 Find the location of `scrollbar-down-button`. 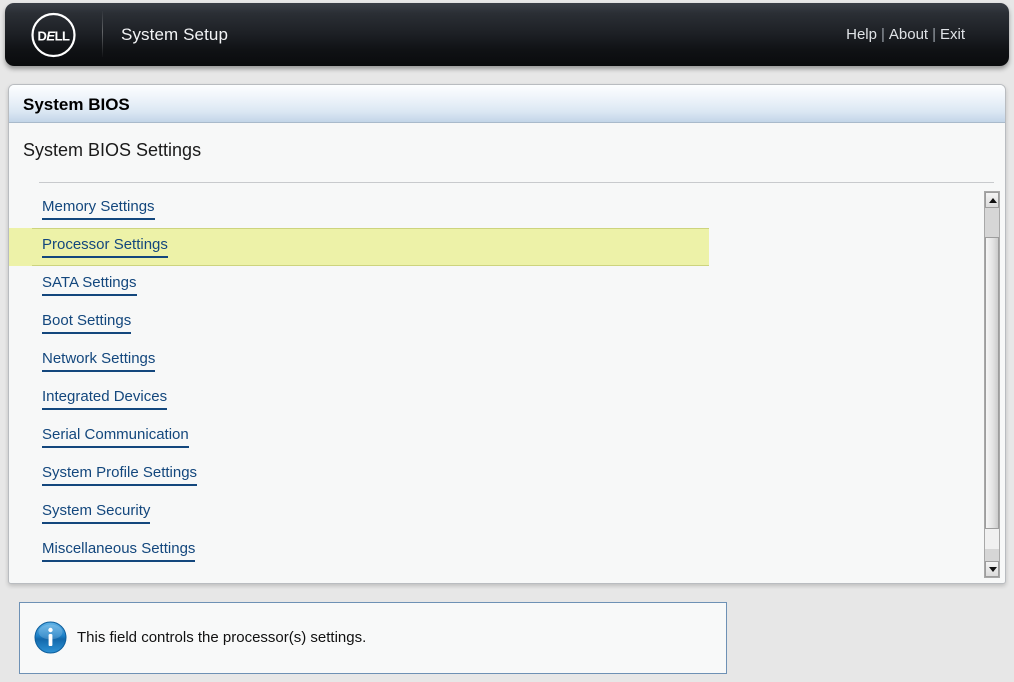

scrollbar-down-button is located at coordinates (992, 569).